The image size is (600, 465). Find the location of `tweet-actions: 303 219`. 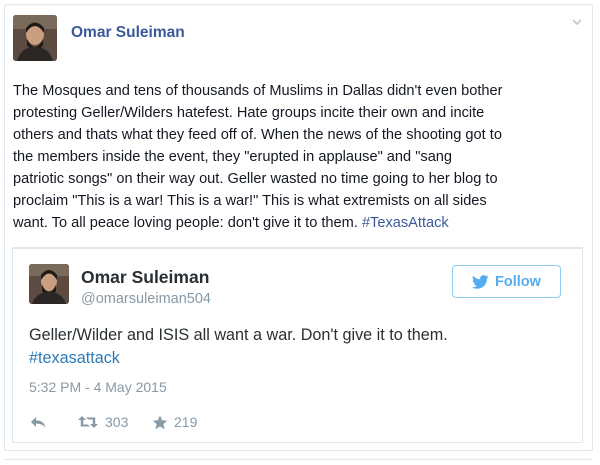

tweet-actions: 303 219 is located at coordinates (113, 422).